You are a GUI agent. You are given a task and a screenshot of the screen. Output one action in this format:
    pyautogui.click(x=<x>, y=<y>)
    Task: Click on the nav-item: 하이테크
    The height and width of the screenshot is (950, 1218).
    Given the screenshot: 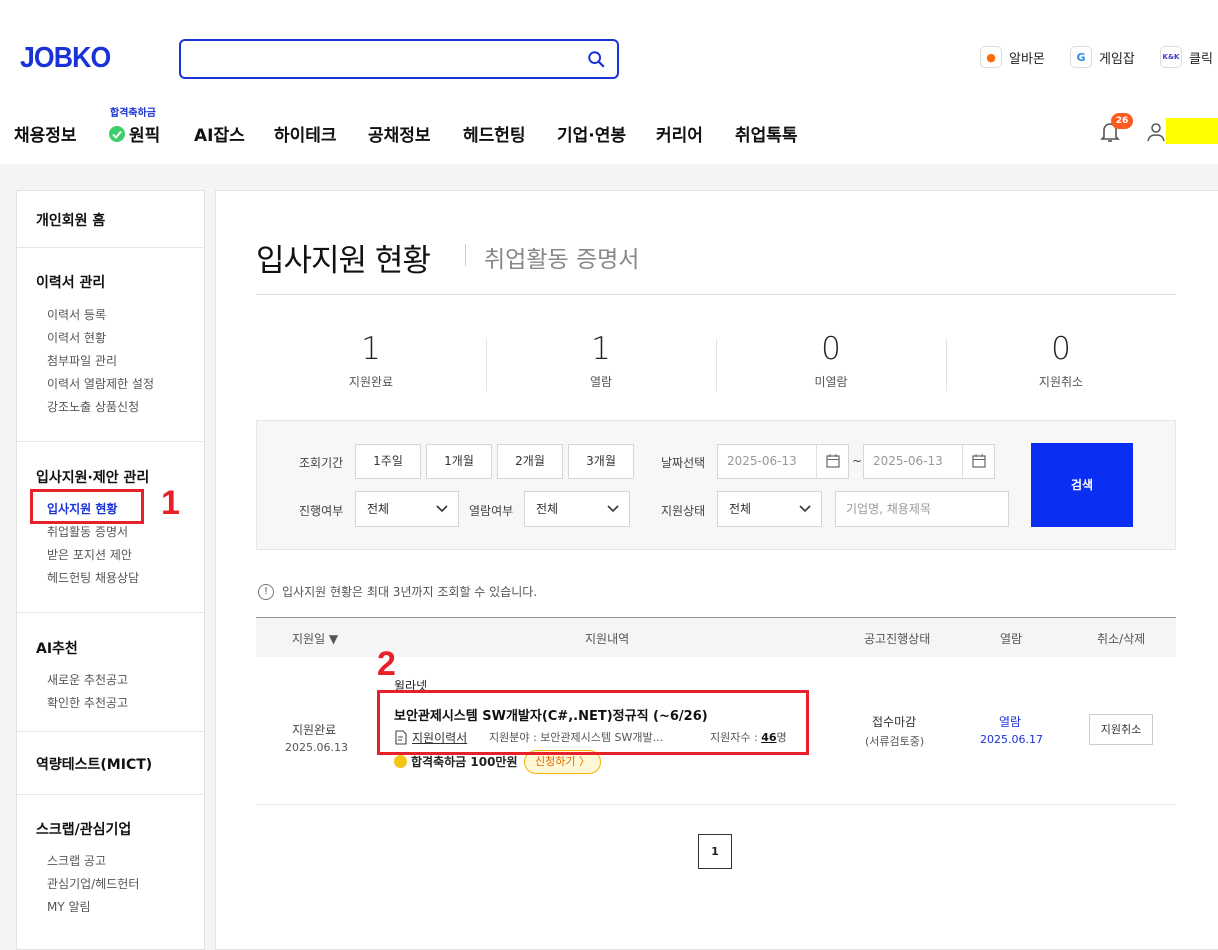 What is the action you would take?
    pyautogui.click(x=305, y=133)
    